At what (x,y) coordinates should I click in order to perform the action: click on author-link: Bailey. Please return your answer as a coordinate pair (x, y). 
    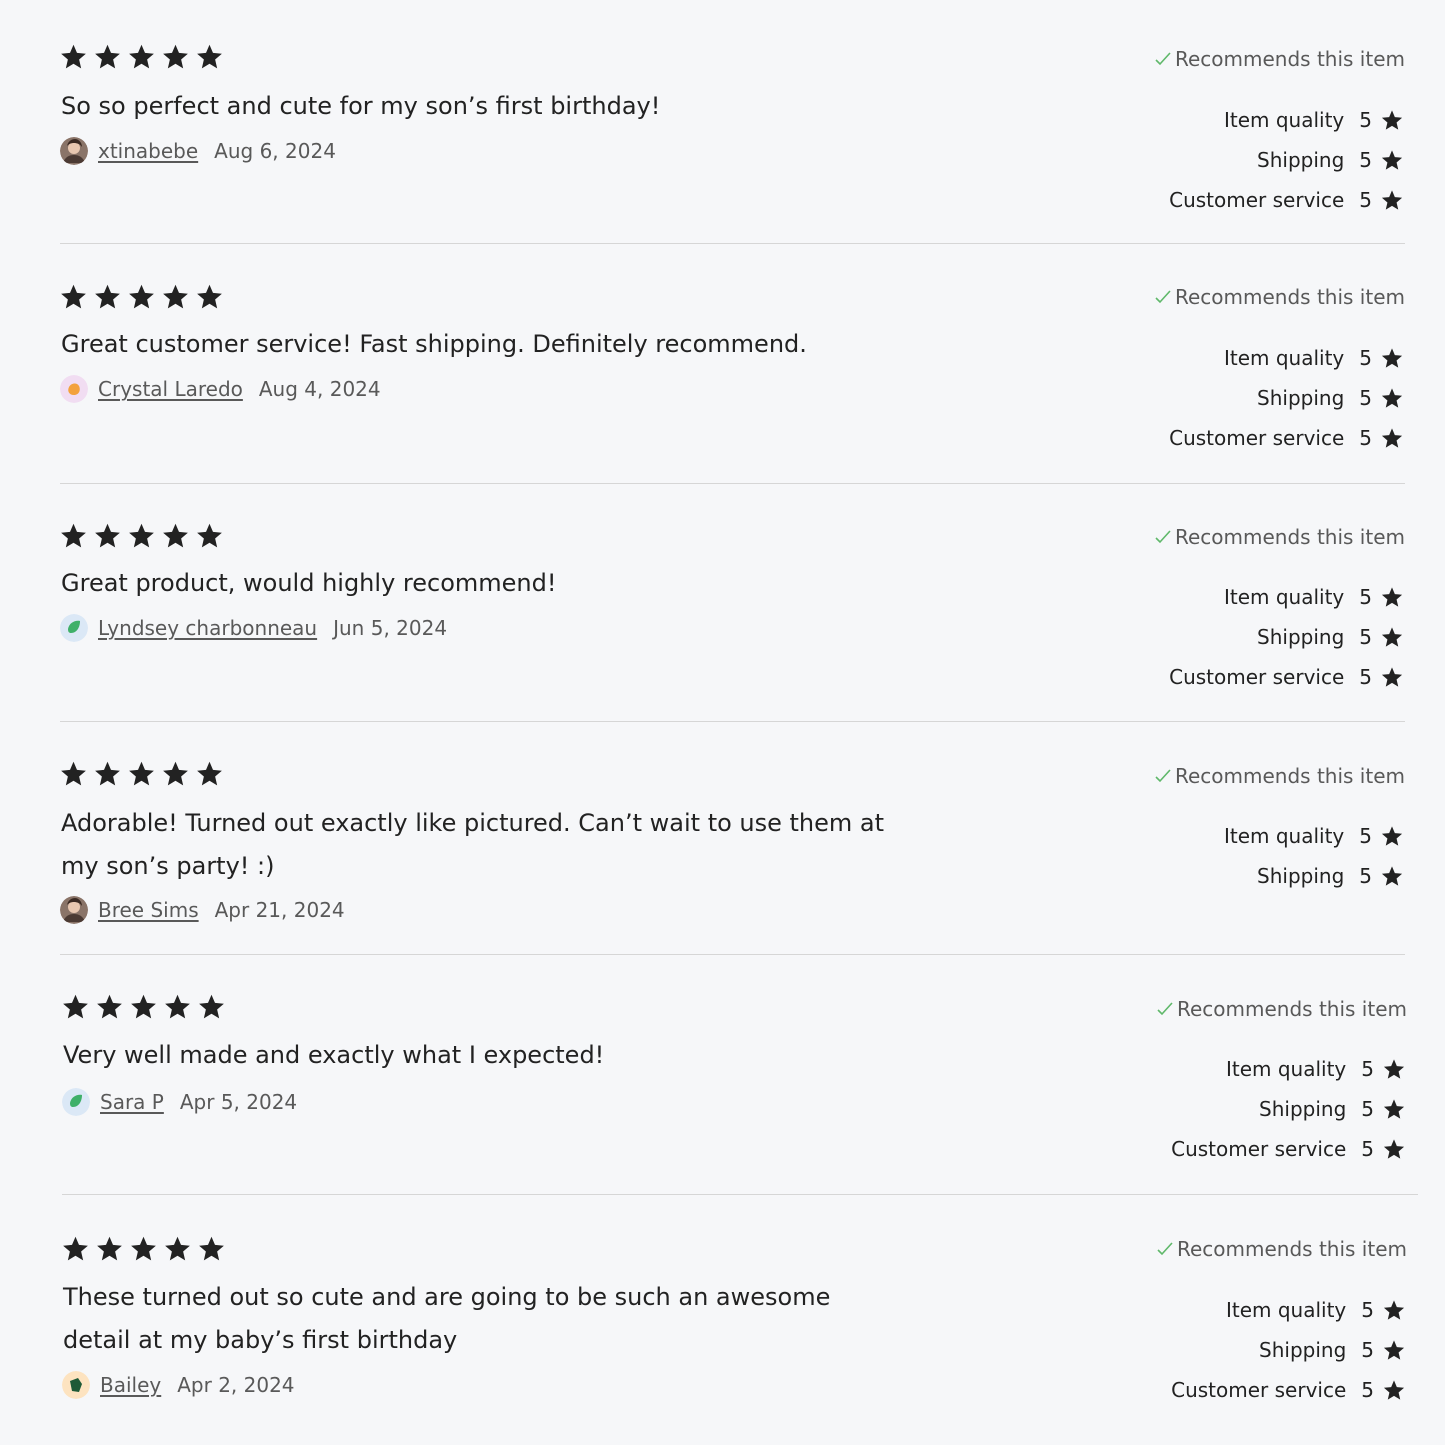
    Looking at the image, I should click on (130, 1385).